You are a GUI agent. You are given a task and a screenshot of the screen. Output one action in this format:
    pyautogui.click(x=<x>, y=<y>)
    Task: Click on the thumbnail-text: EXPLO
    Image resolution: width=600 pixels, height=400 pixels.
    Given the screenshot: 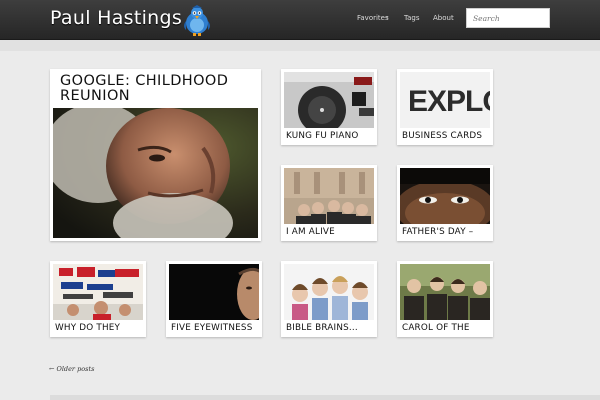 What is the action you would take?
    pyautogui.click(x=449, y=101)
    